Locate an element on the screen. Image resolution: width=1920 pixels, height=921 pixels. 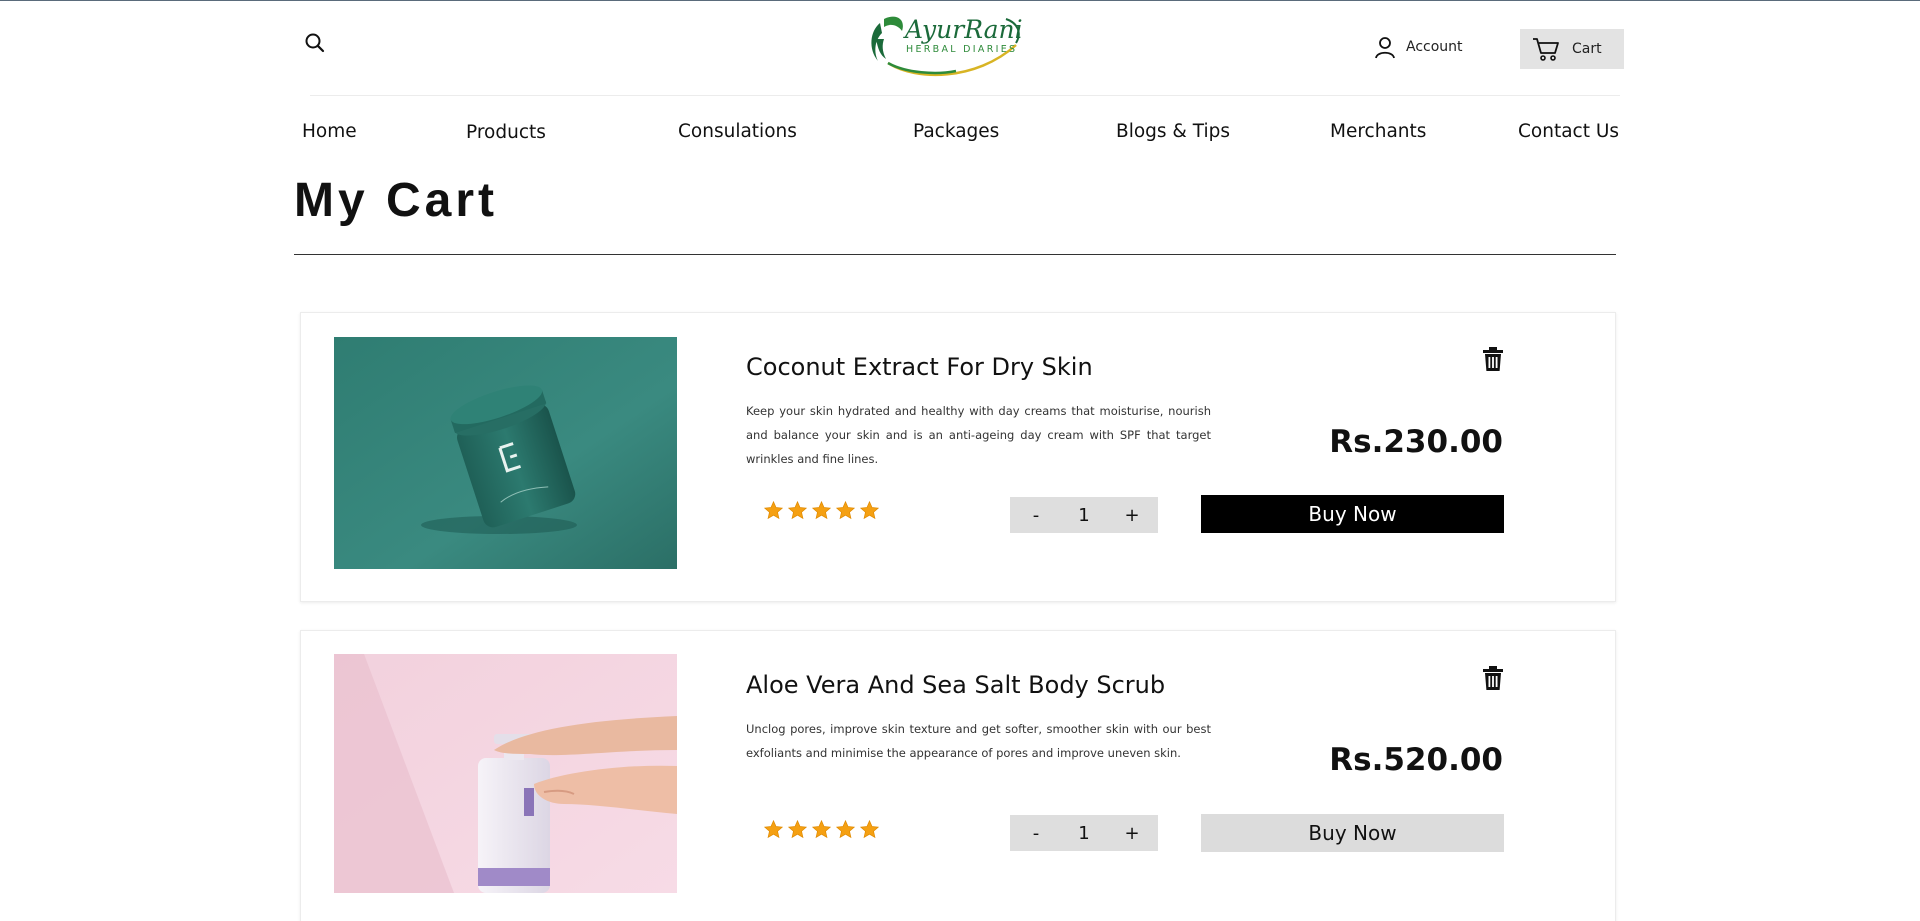
cart-button: Cart is located at coordinates (1572, 49).